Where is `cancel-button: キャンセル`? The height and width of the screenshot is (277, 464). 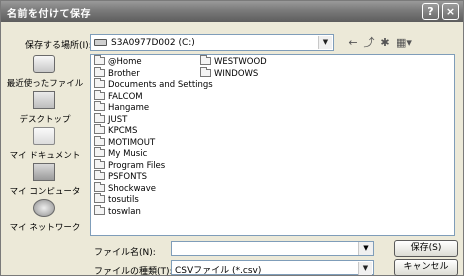 cancel-button: キャンセル is located at coordinates (426, 267).